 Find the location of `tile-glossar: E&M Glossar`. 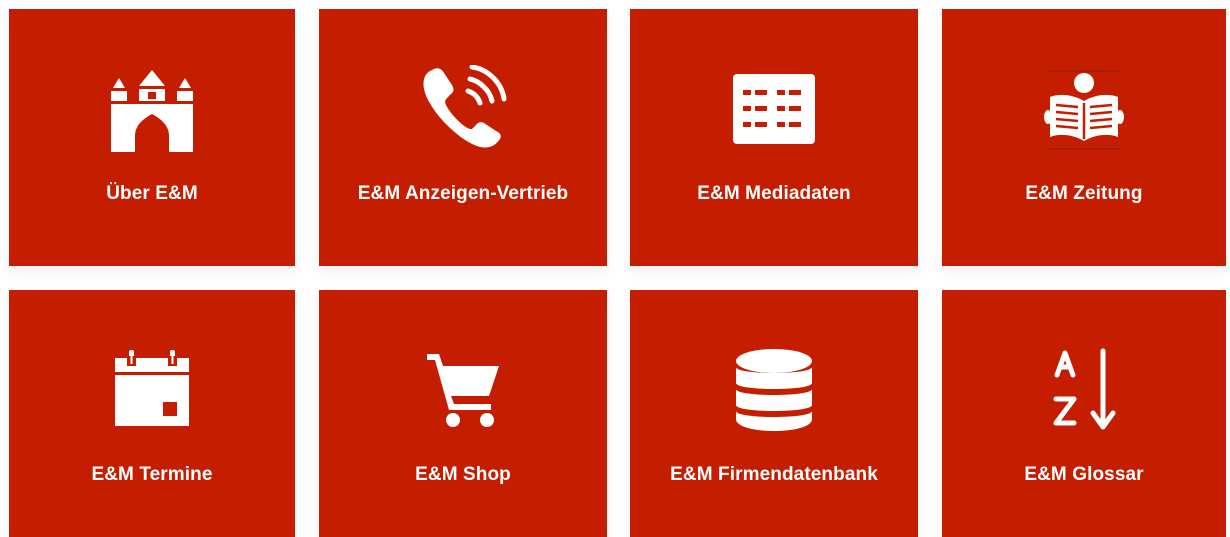

tile-glossar: E&M Glossar is located at coordinates (1084, 413).